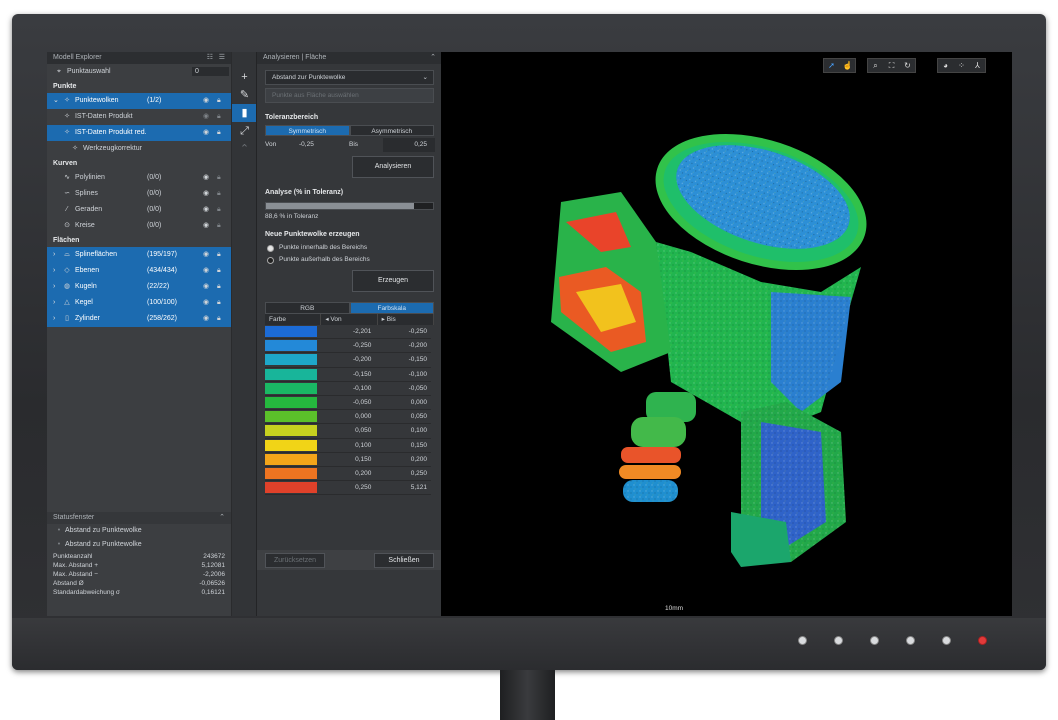 This screenshot has width=1058, height=720. Describe the element at coordinates (403, 474) in the screenshot. I see `range-to: 0,250` at that location.